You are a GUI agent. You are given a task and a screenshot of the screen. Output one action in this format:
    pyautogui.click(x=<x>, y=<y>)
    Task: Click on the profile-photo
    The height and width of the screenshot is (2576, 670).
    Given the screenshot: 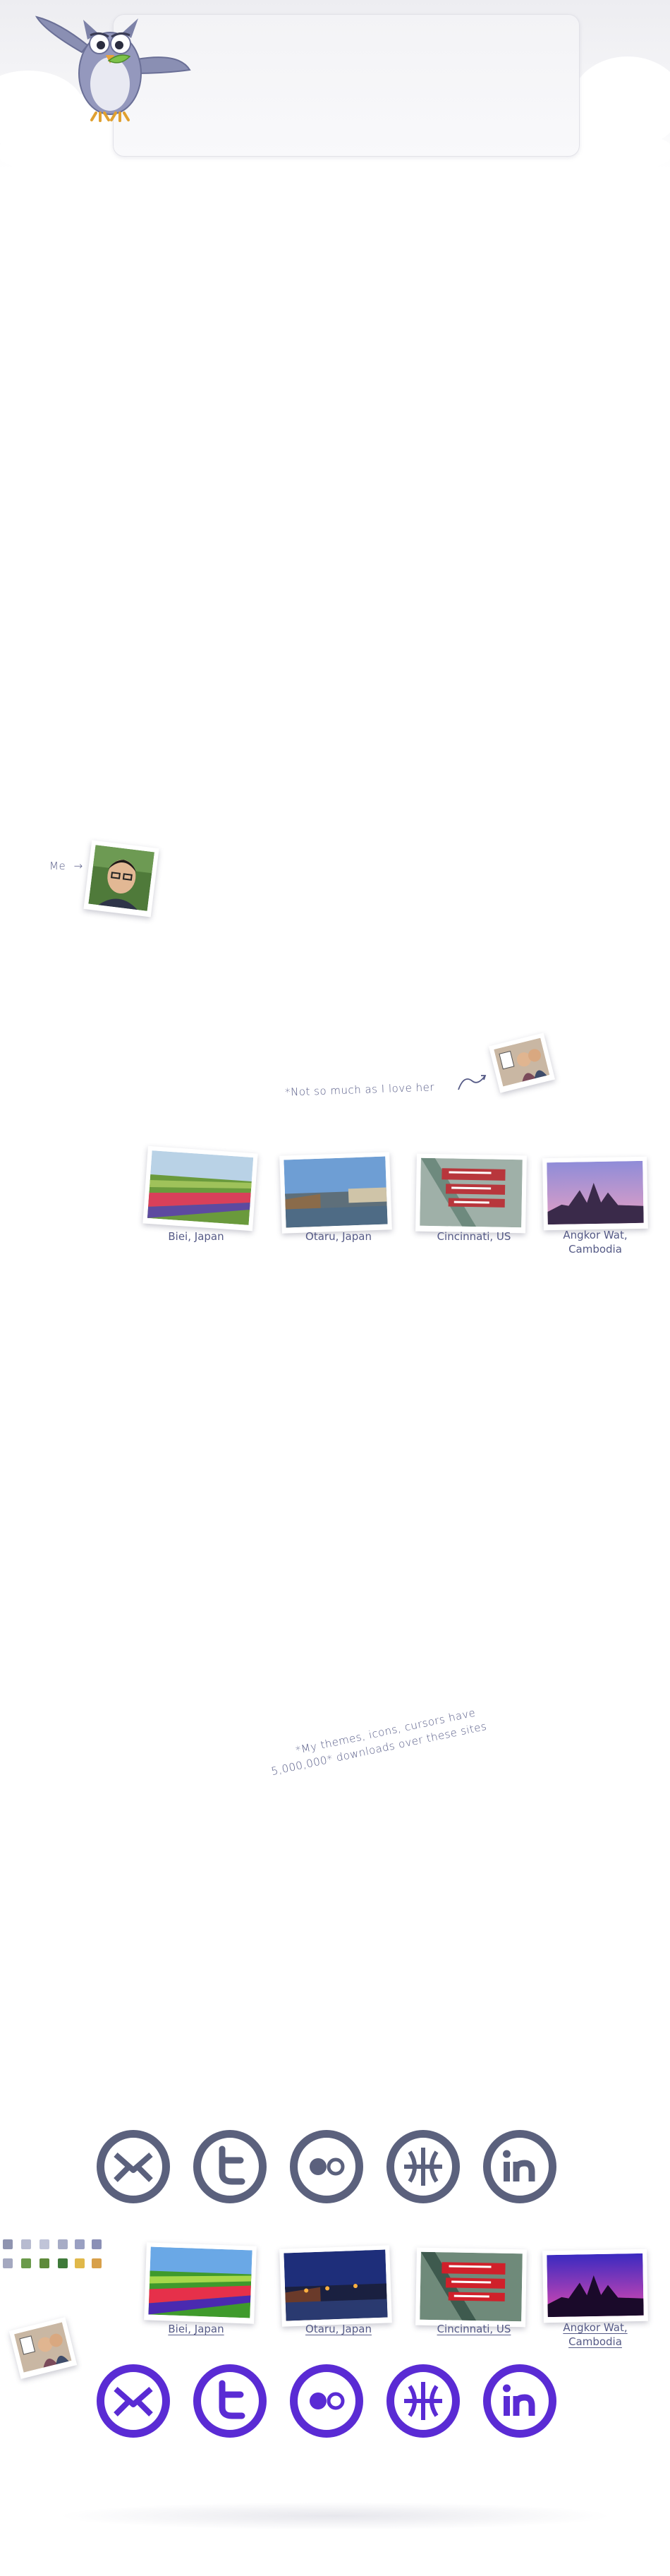 What is the action you would take?
    pyautogui.click(x=121, y=878)
    